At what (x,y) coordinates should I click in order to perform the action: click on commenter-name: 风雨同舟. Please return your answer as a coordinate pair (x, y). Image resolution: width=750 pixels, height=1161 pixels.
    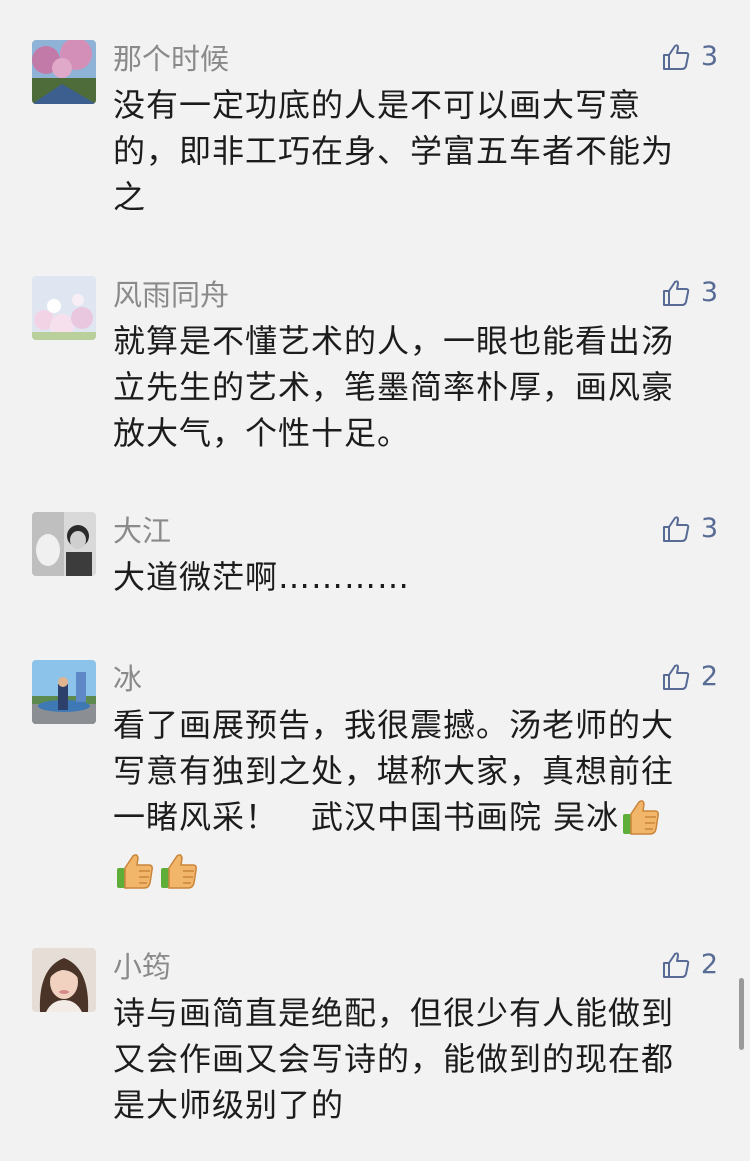
    Looking at the image, I should click on (171, 295).